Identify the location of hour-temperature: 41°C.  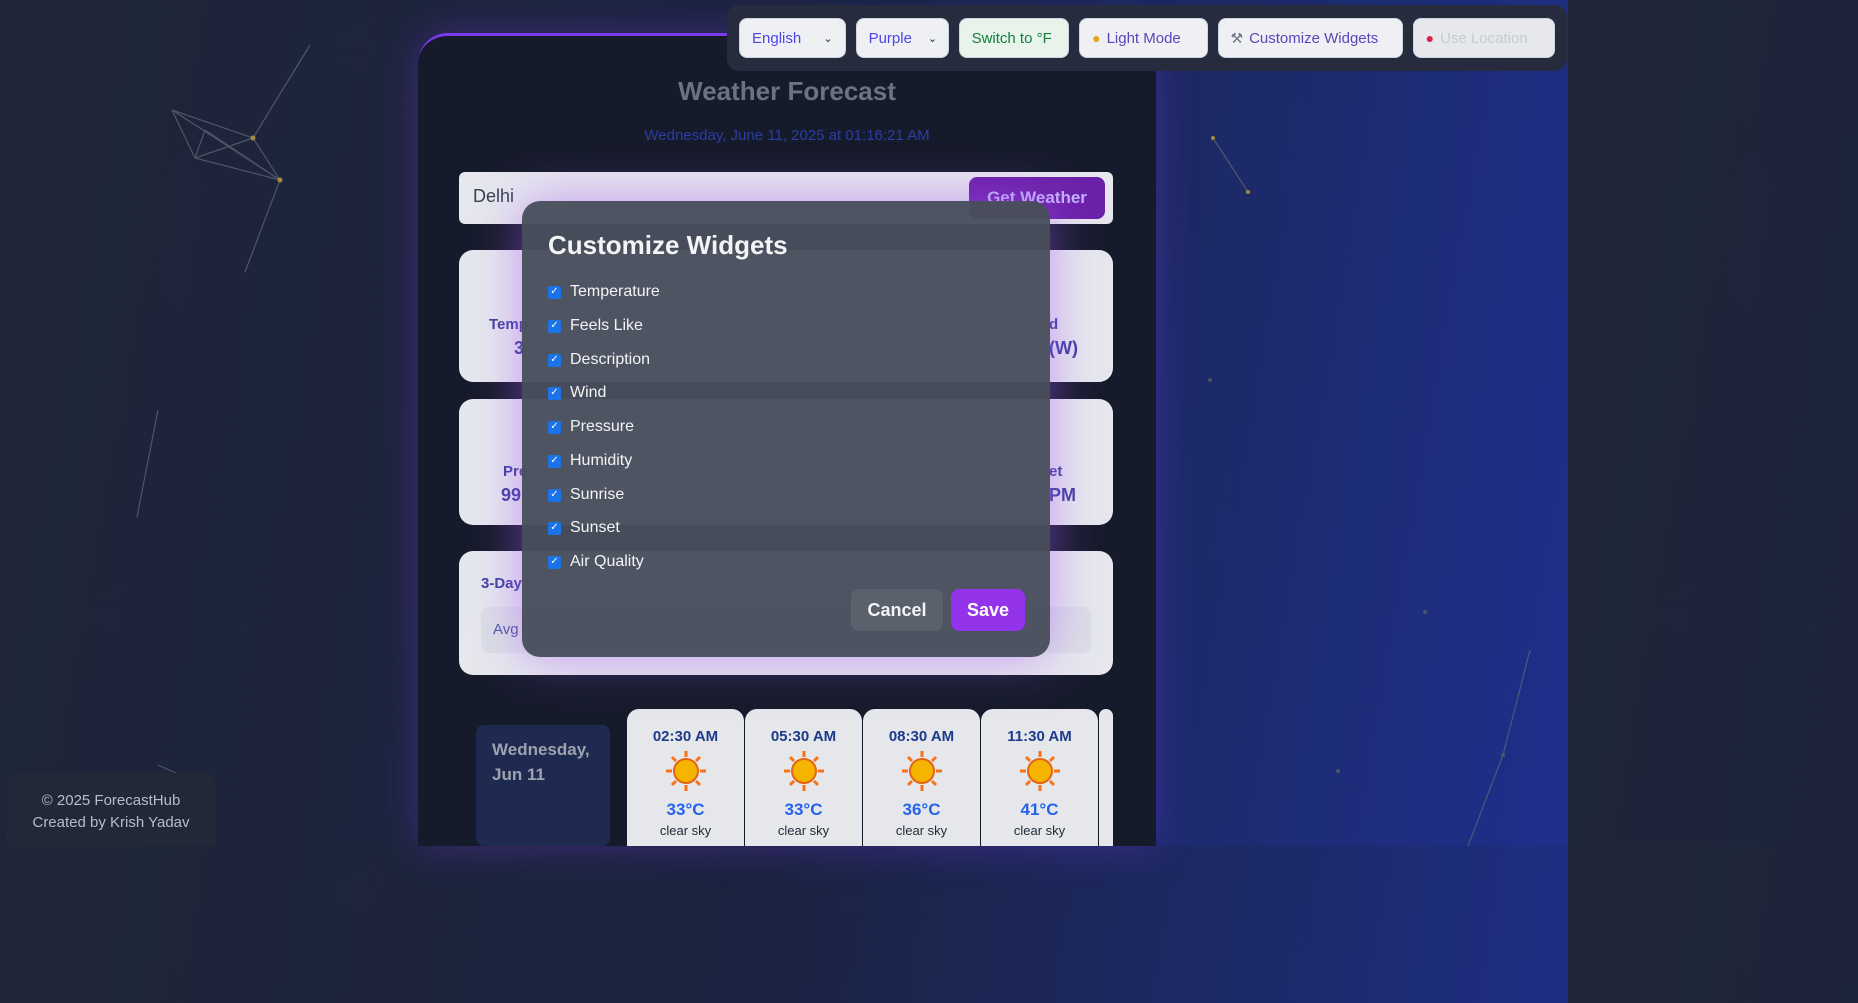
(1039, 809).